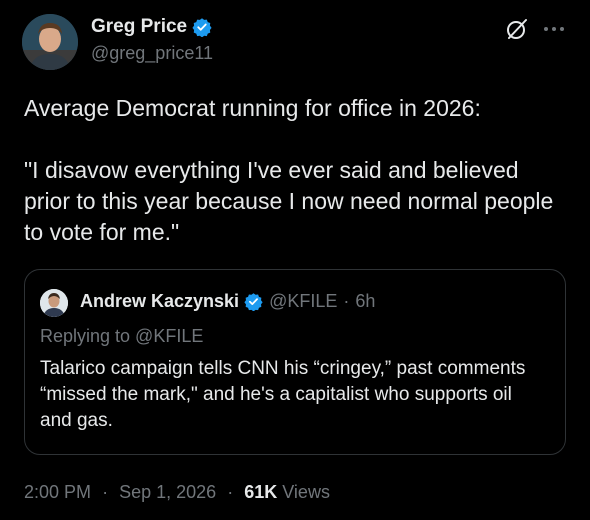 This screenshot has width=590, height=520. What do you see at coordinates (139, 27) in the screenshot?
I see `author-display-name: Greg Price` at bounding box center [139, 27].